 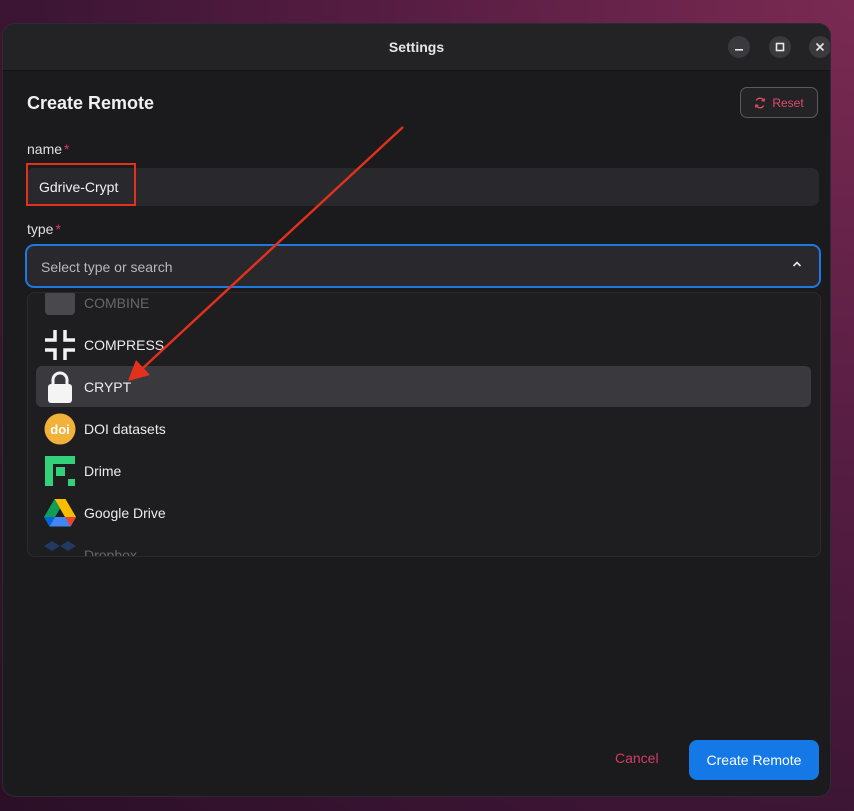 What do you see at coordinates (60, 547) in the screenshot?
I see `dropbox-icon` at bounding box center [60, 547].